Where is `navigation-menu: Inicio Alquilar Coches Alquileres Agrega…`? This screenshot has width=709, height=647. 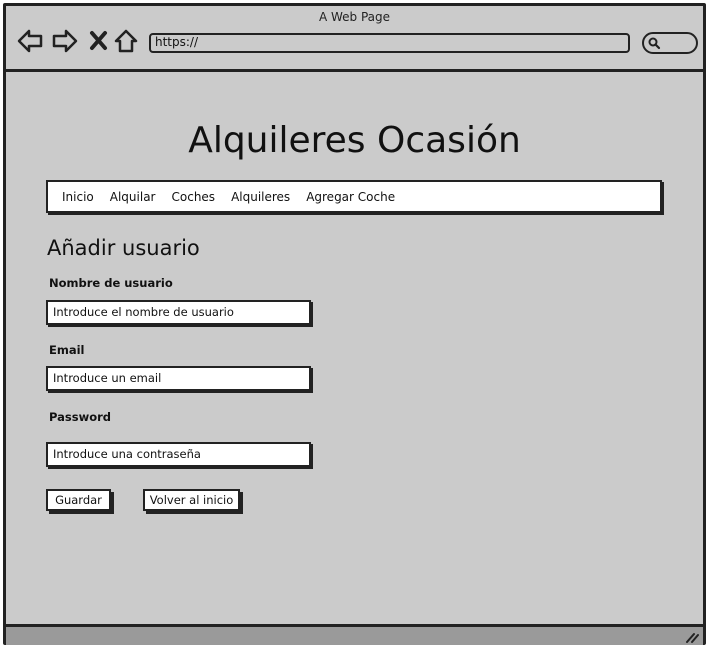
navigation-menu: Inicio Alquilar Coches Alquileres Agrega… is located at coordinates (354, 196).